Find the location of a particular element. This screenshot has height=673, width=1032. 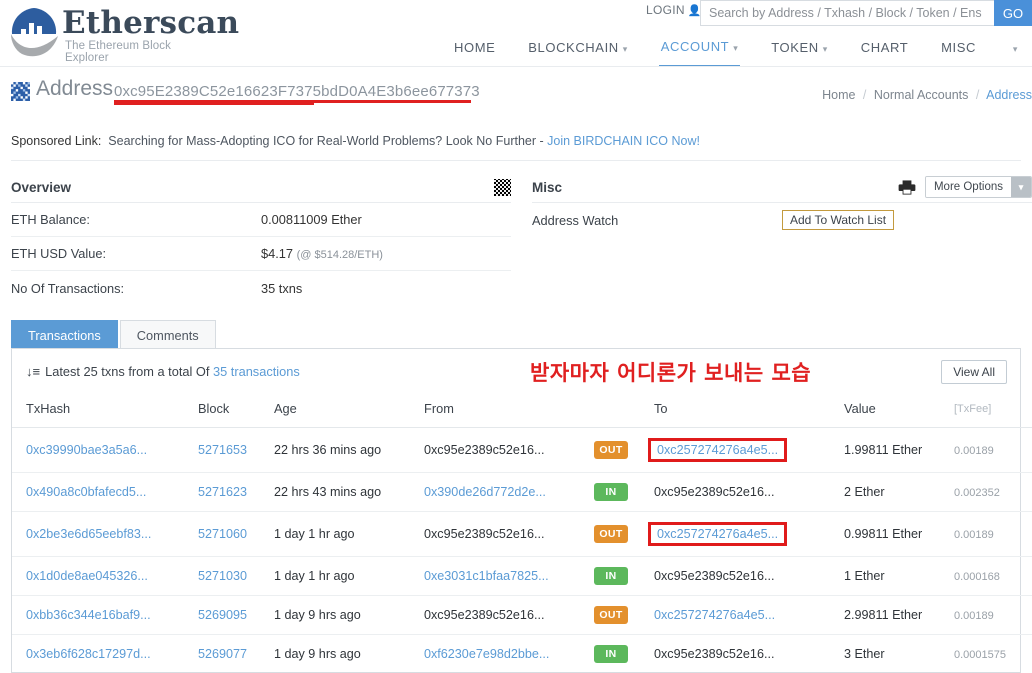

cell-age: 22 hrs 43 mins ago is located at coordinates (349, 492).